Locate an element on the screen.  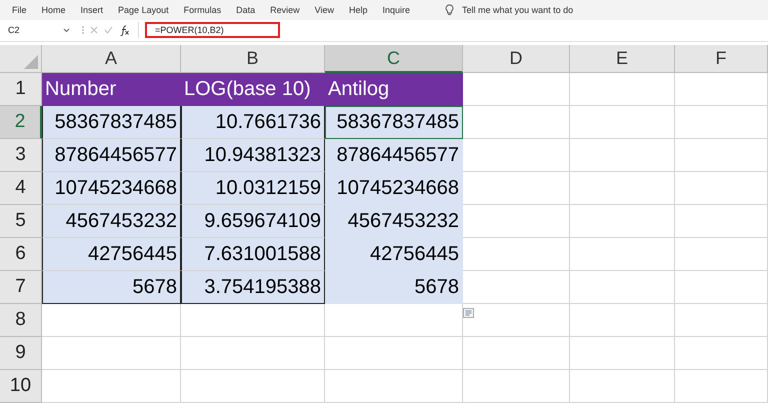
paste-options-icon is located at coordinates (468, 313).